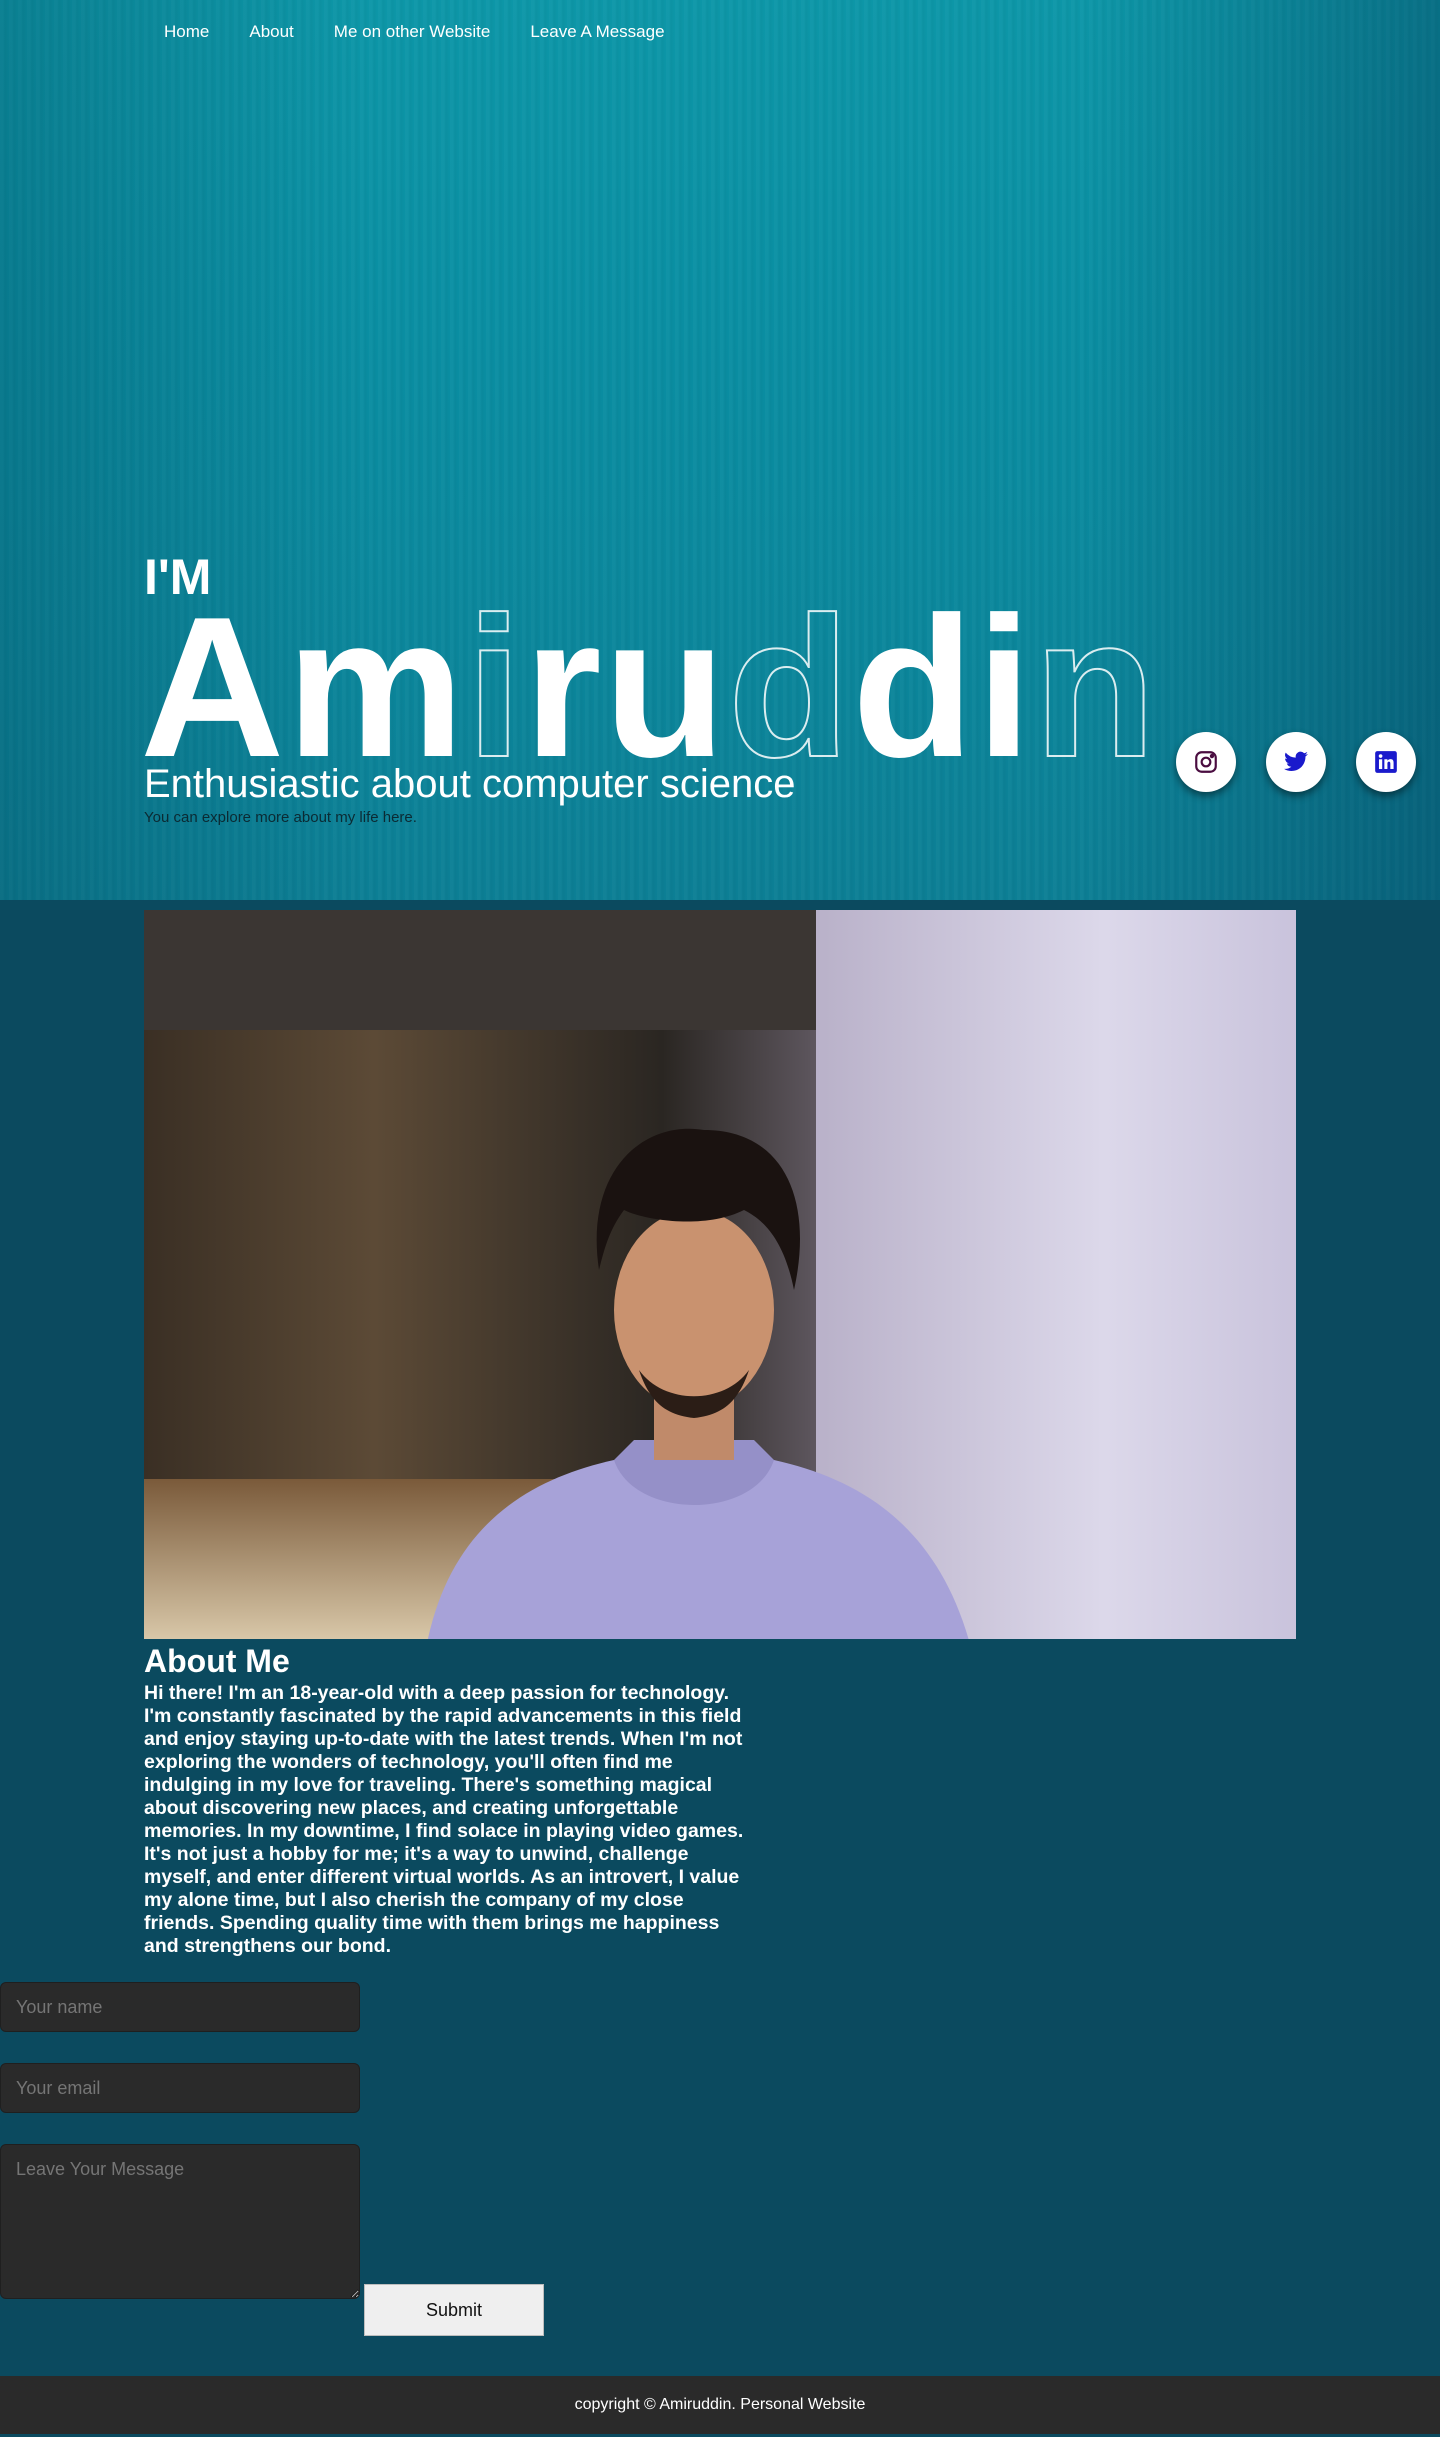  I want to click on footer-copyright: copyright © Amiruddin. Personal Website, so click(720, 2404).